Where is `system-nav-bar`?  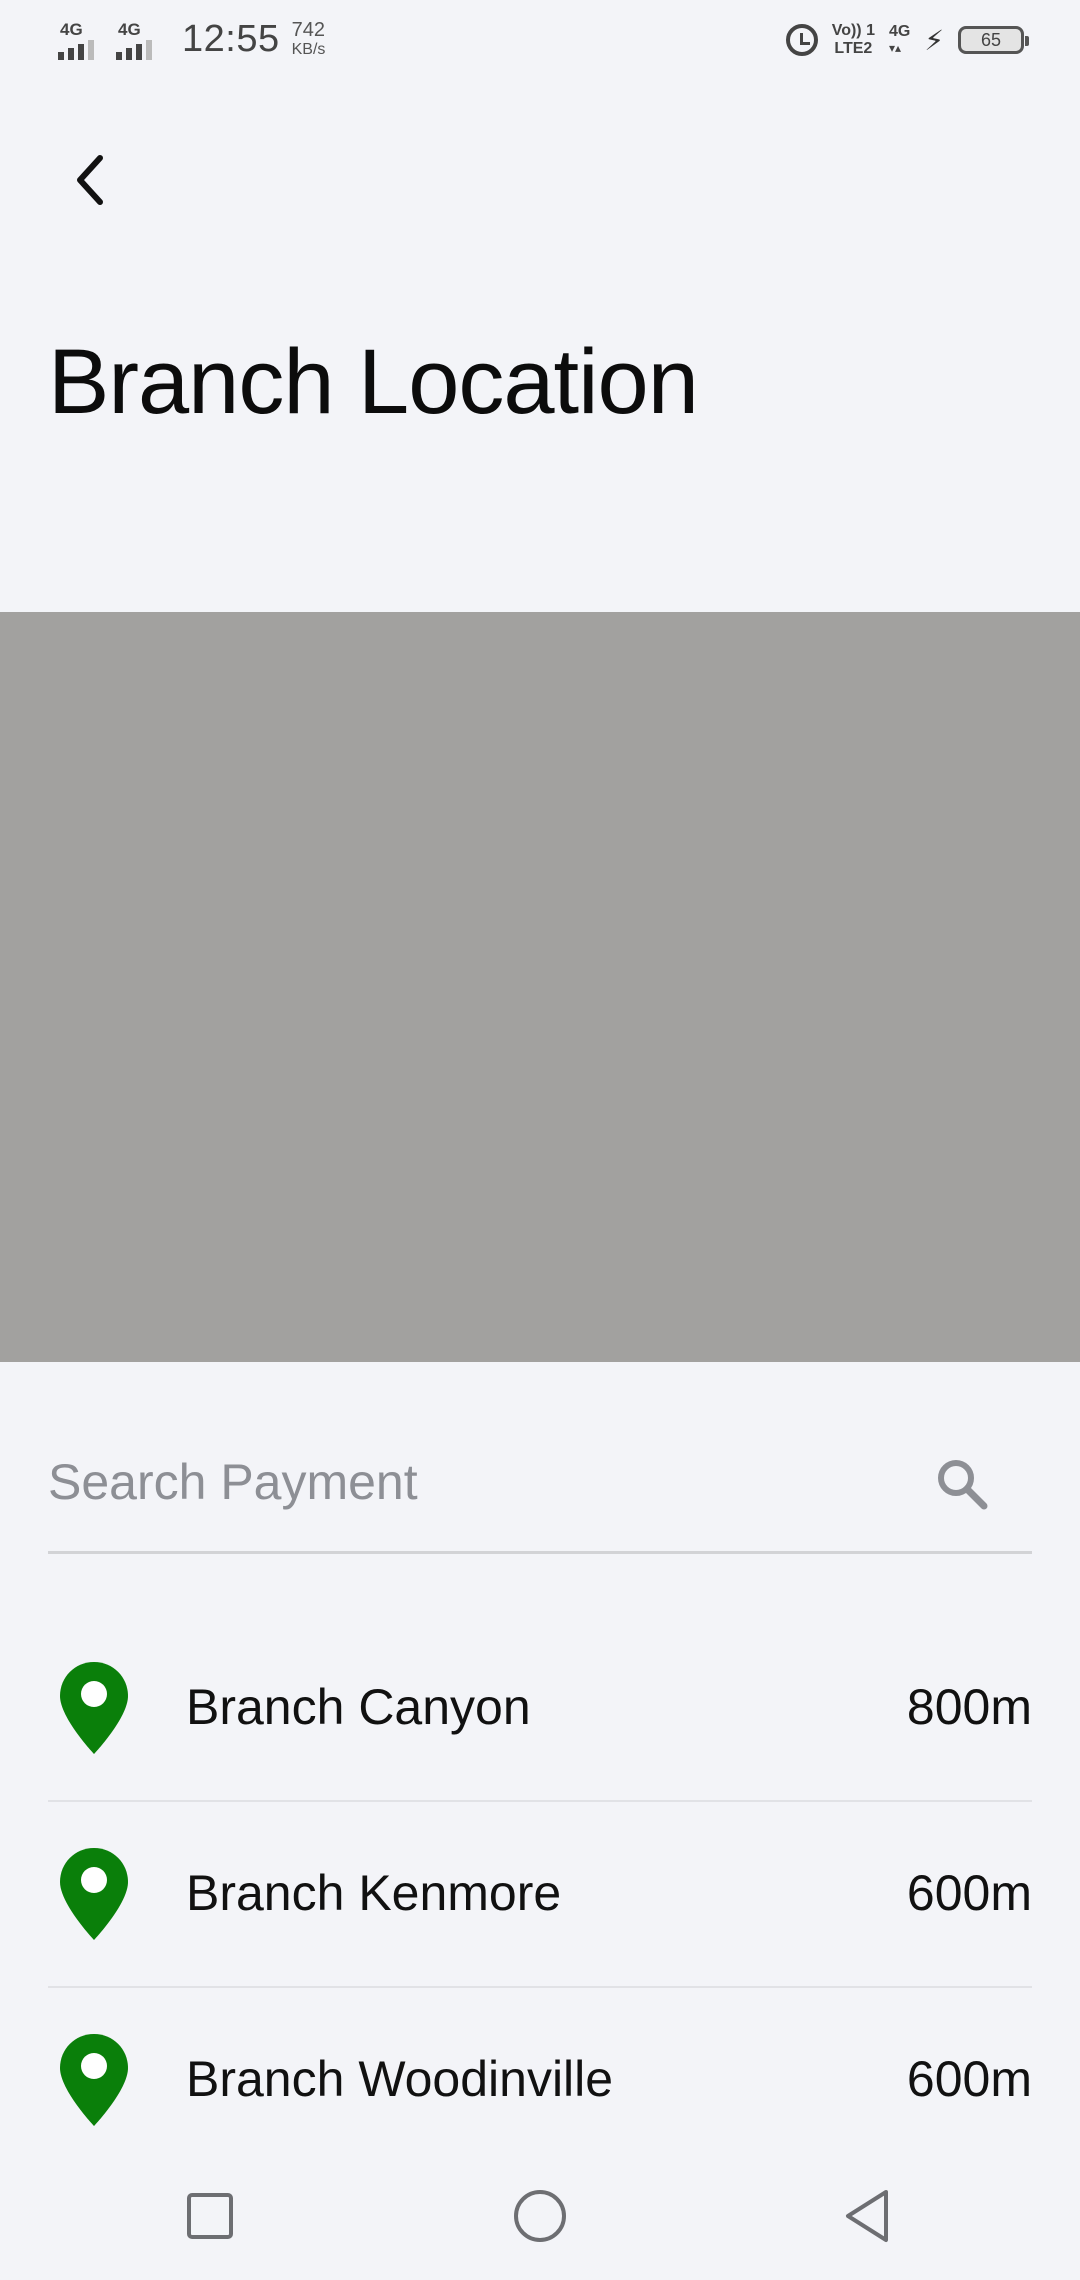
system-nav-bar is located at coordinates (540, 2217).